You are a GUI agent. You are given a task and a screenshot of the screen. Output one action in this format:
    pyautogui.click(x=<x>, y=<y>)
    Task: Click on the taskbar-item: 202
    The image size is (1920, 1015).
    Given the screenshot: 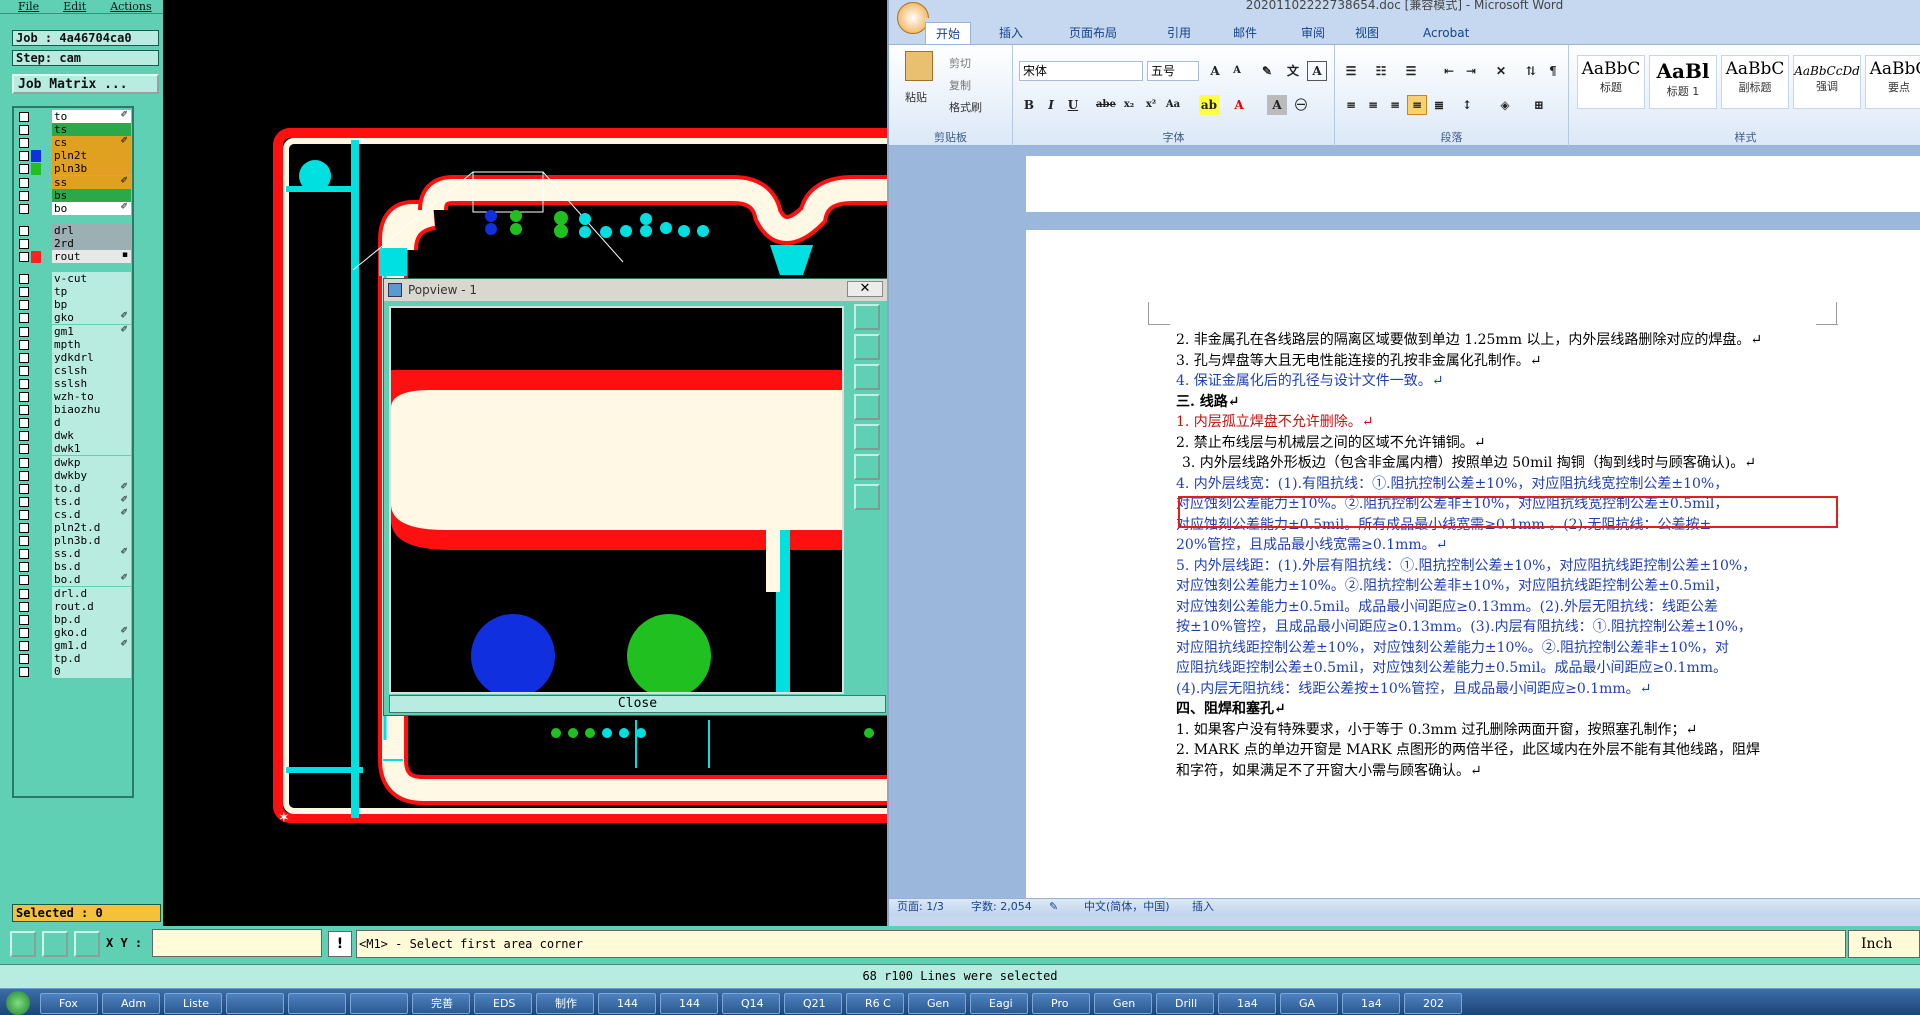 What is the action you would take?
    pyautogui.click(x=1433, y=1003)
    